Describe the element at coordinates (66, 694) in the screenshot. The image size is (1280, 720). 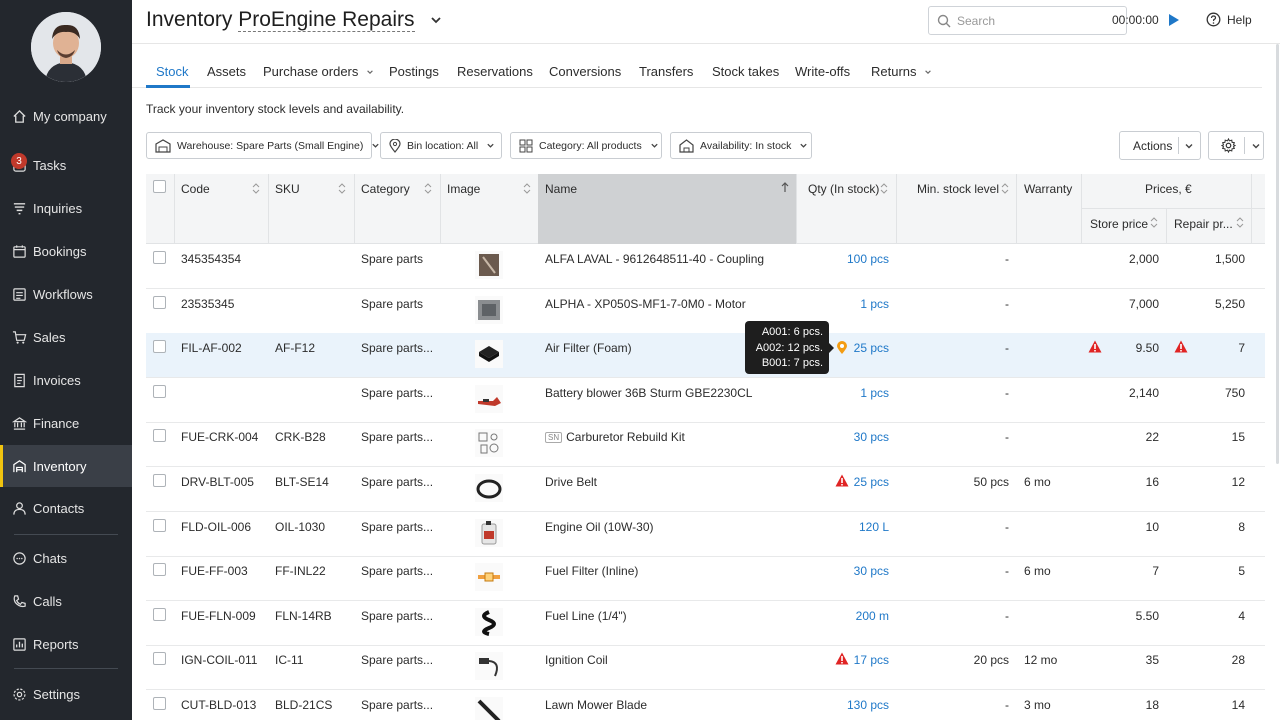
I see `sidebar-item-settings: Settings` at that location.